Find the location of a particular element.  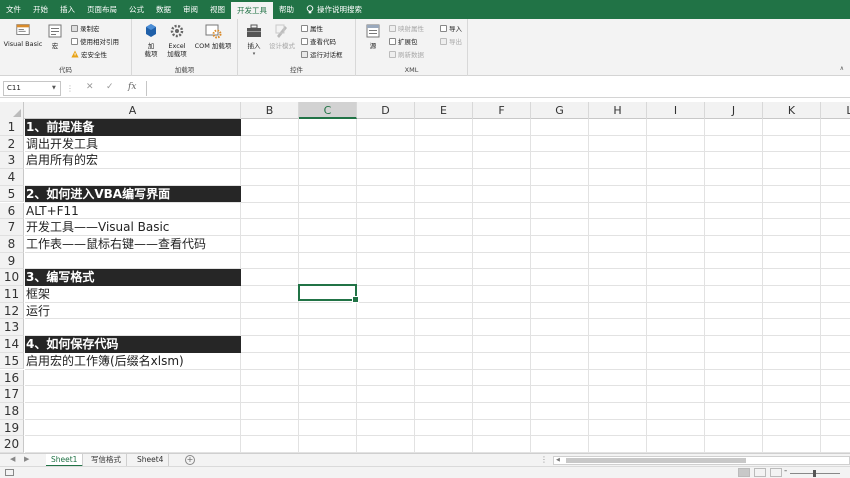

chevron-down-icon: ▼ is located at coordinates (54, 88).